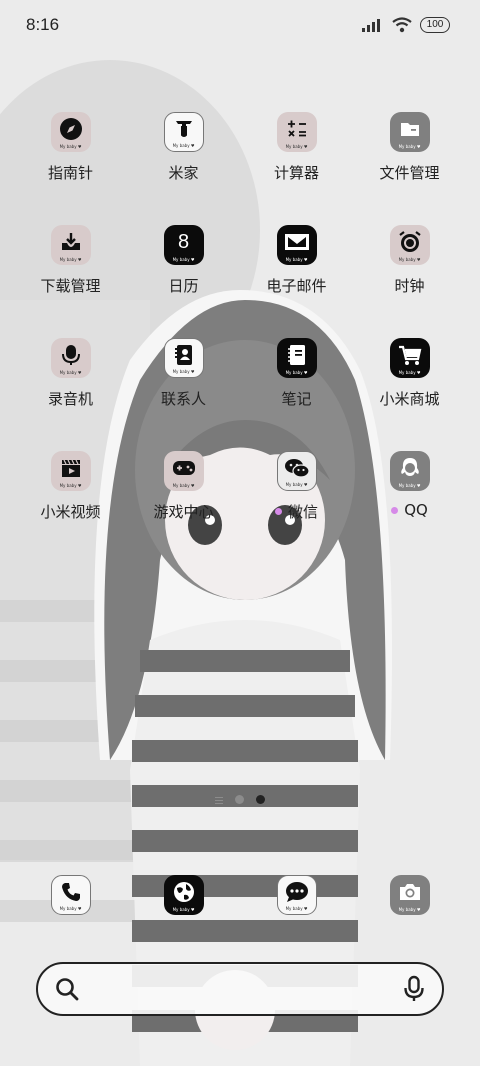 Image resolution: width=480 pixels, height=1066 pixels. Describe the element at coordinates (183, 471) in the screenshot. I see `game-center-tile: My baby ♥` at that location.